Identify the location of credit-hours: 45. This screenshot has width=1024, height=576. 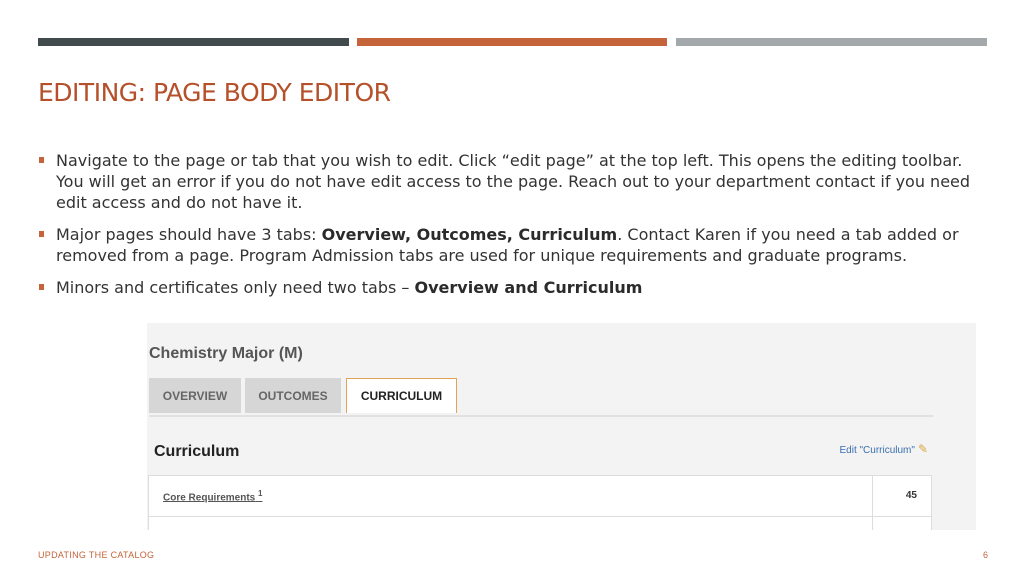
(911, 495).